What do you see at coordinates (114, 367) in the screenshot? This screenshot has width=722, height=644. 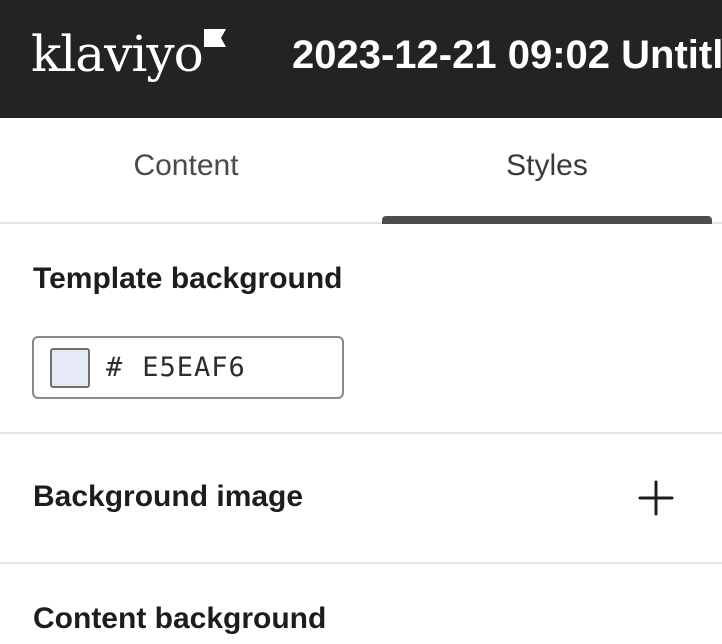 I see `hash-symbol: #` at bounding box center [114, 367].